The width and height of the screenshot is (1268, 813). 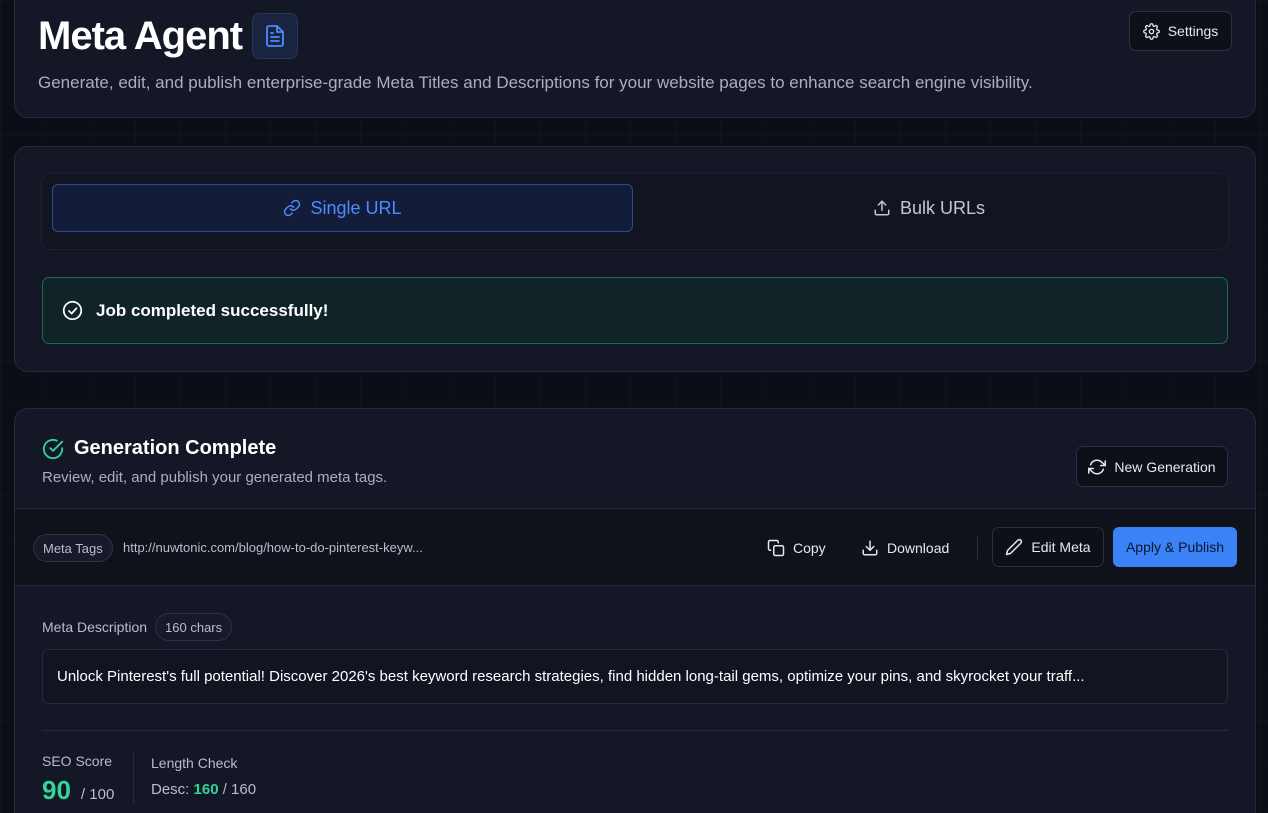 I want to click on desc-length-value: 160, so click(x=206, y=789).